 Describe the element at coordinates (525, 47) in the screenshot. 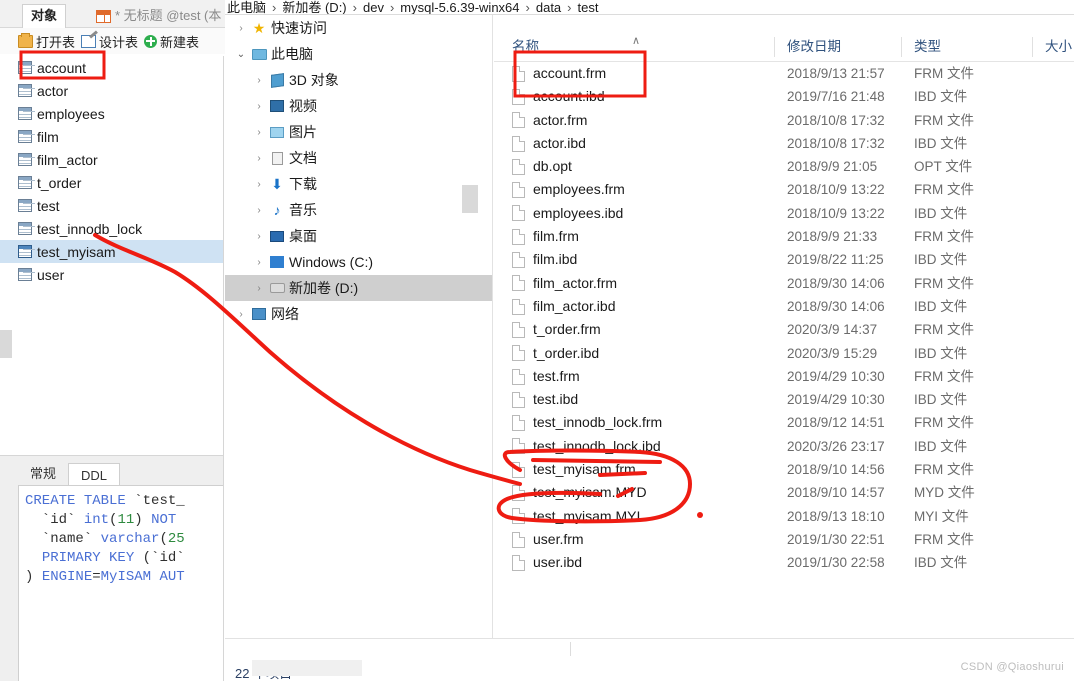

I see `column-header: 名称` at that location.